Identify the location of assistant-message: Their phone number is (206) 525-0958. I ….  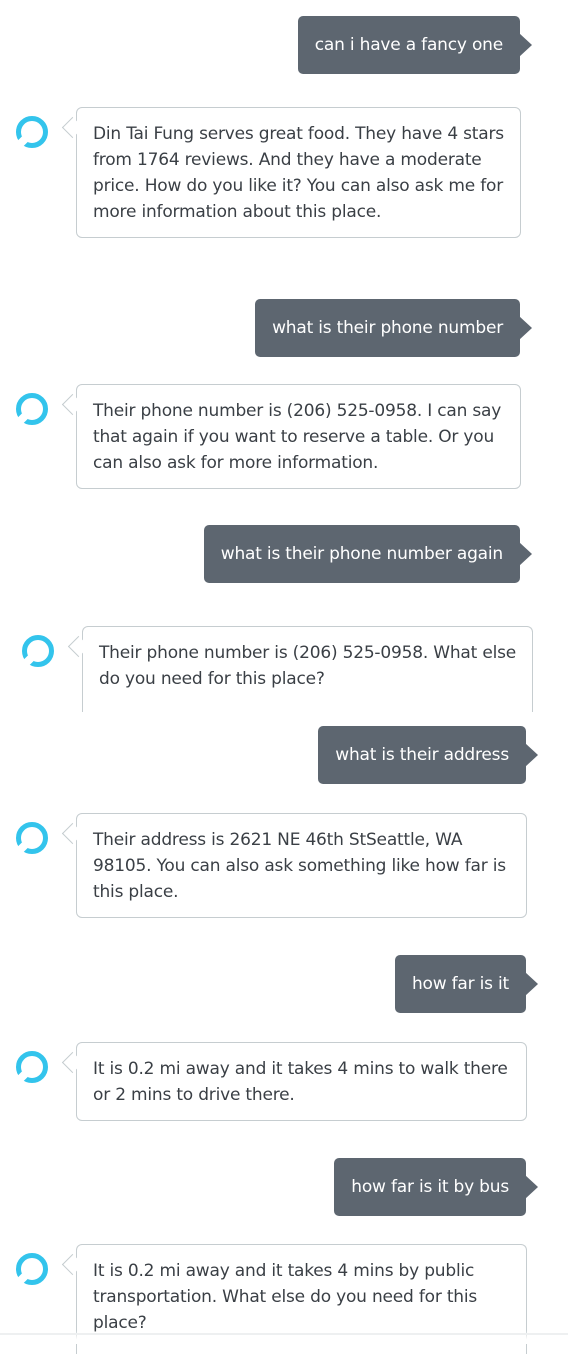
(298, 436).